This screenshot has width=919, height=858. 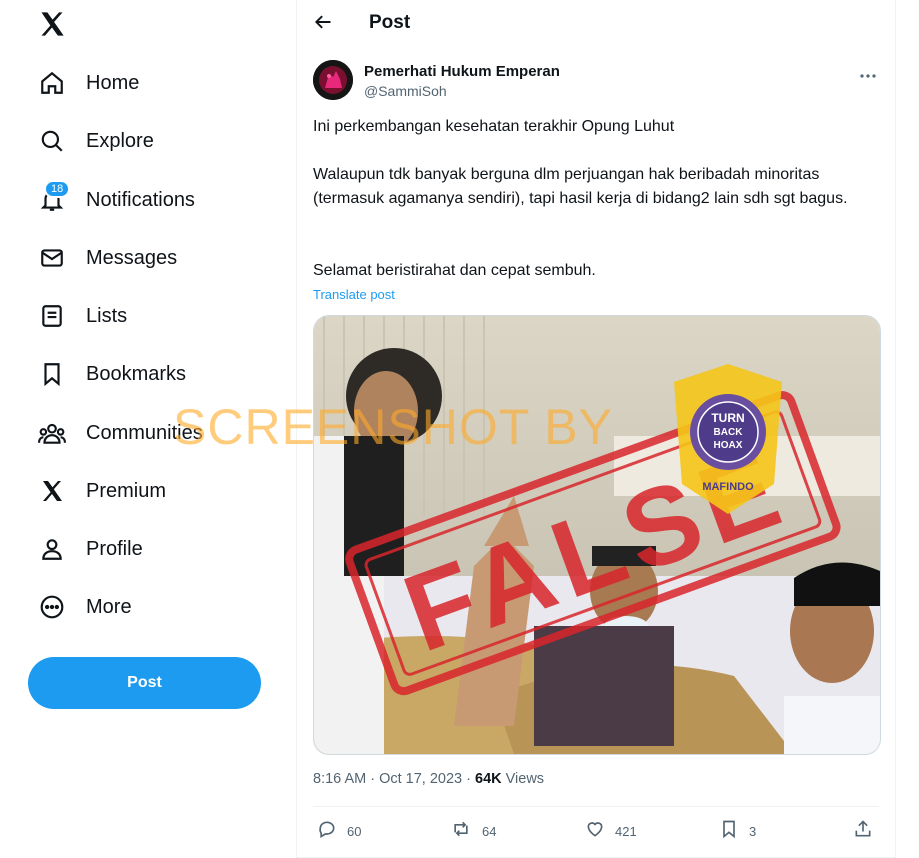 I want to click on repost-icon, so click(x=461, y=831).